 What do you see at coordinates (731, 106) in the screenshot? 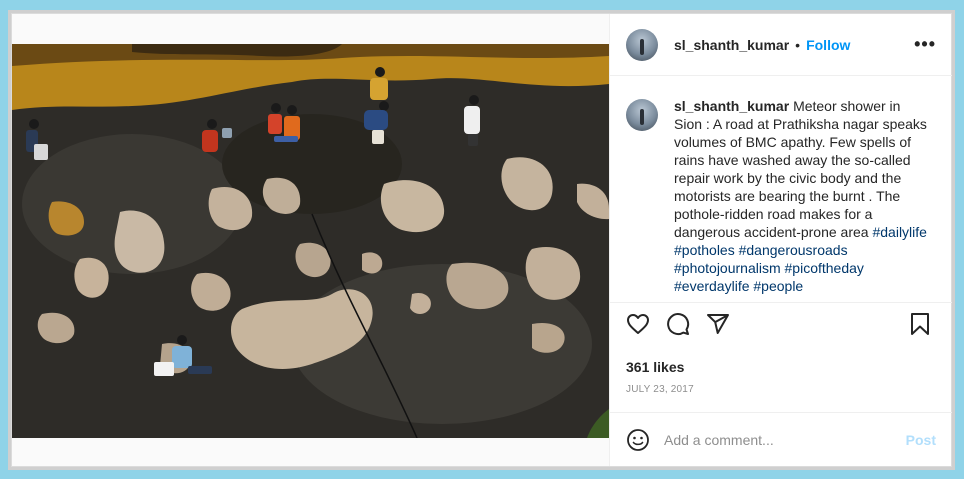
I see `caption-username: sl_shanth_kumar` at bounding box center [731, 106].